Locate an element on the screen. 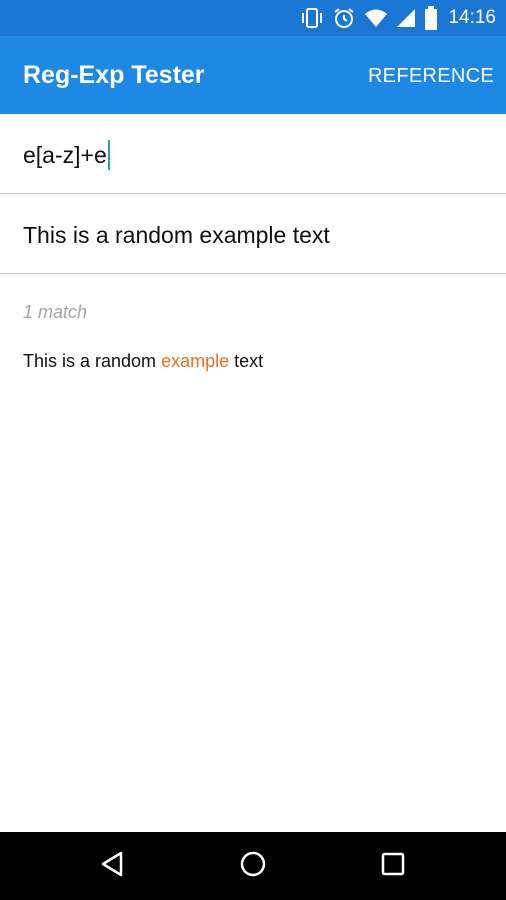 The height and width of the screenshot is (900, 506). back-button is located at coordinates (112, 866).